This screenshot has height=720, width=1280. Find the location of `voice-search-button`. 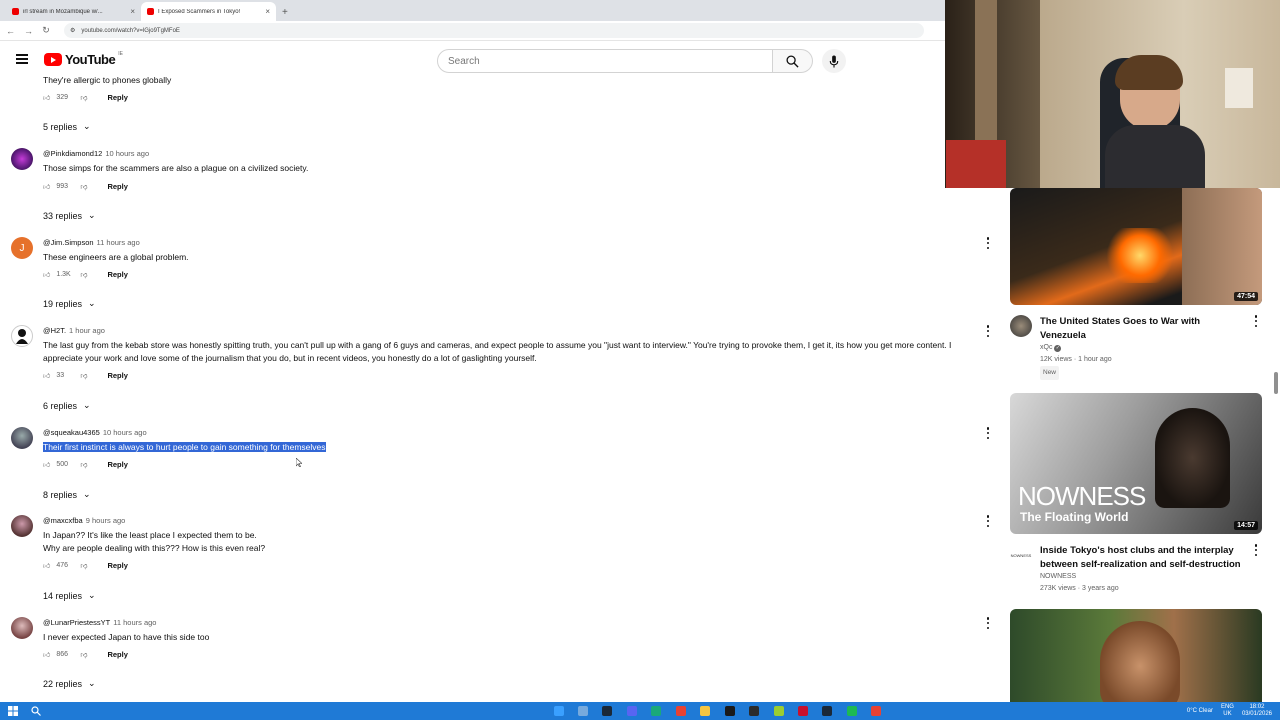

voice-search-button is located at coordinates (834, 61).